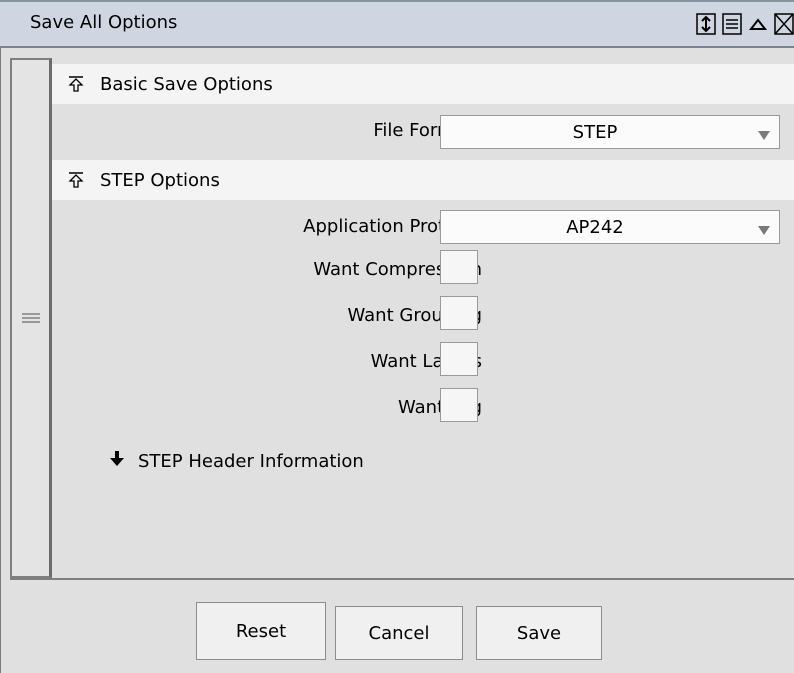 The height and width of the screenshot is (673, 794). I want to click on want-grouping-checkbox, so click(459, 313).